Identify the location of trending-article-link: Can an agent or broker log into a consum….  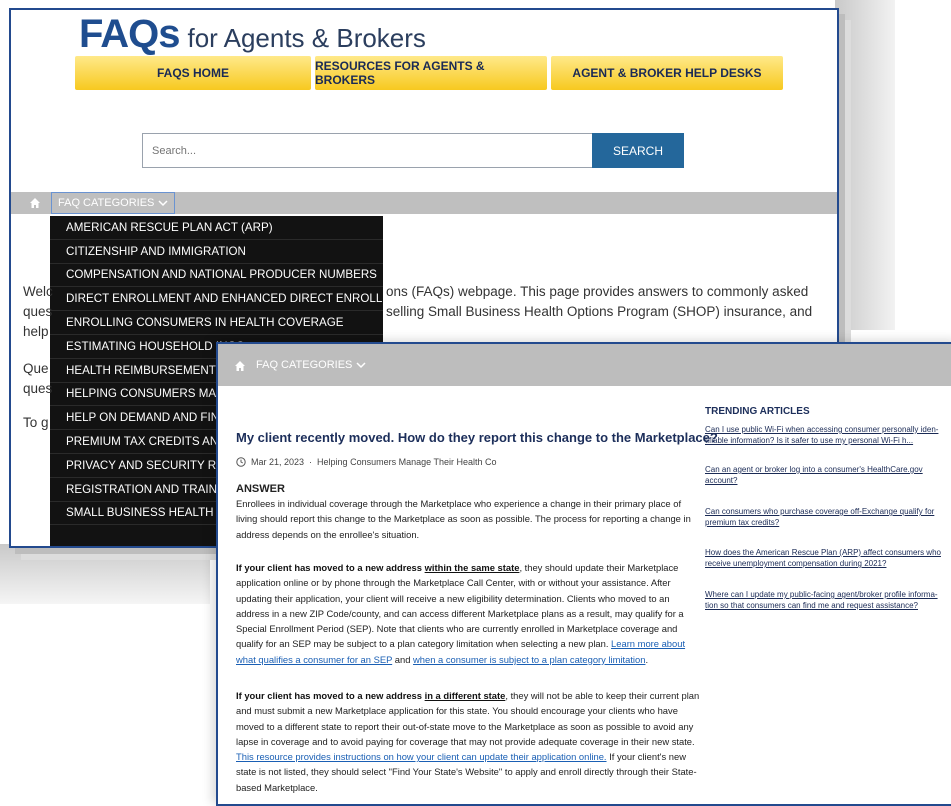
(825, 475).